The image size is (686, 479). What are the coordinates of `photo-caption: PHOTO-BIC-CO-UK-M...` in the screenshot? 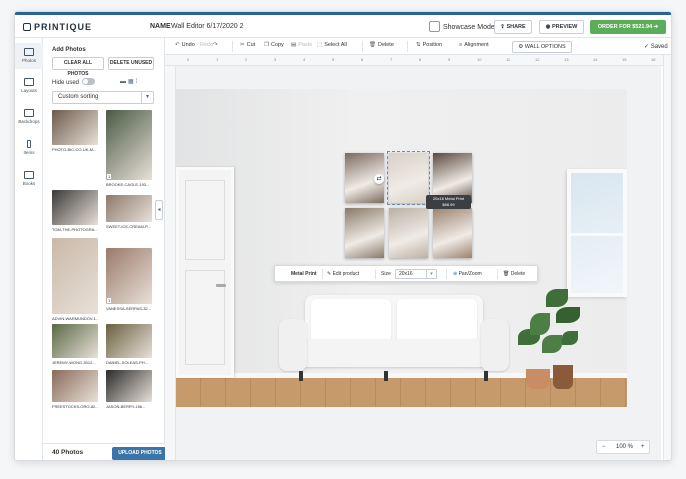 It's located at (74, 149).